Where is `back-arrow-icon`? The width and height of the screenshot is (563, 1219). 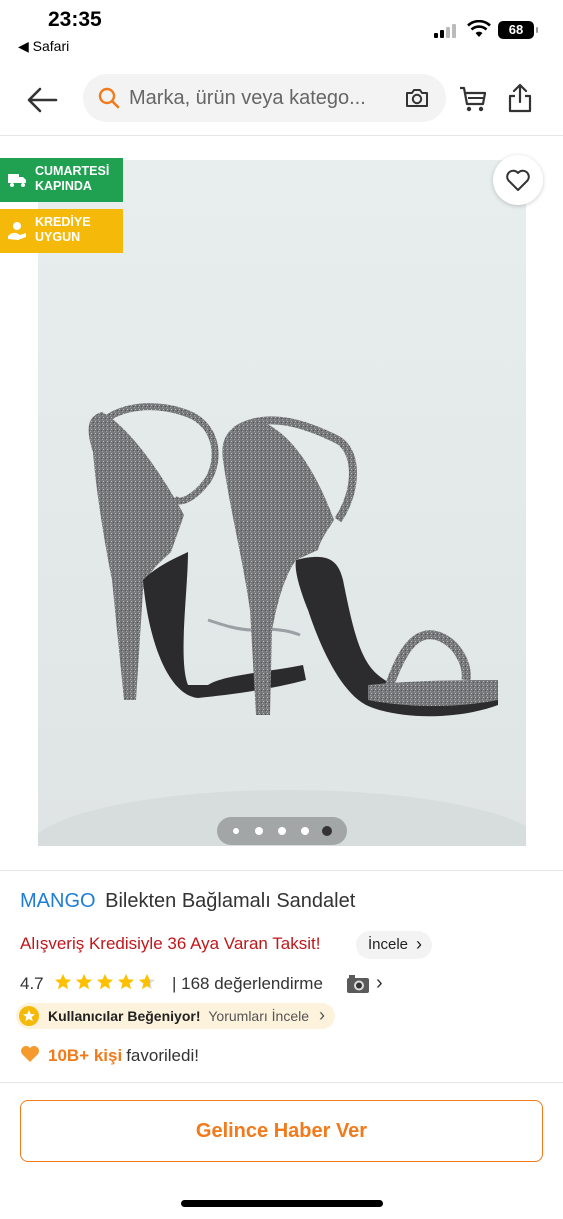 back-arrow-icon is located at coordinates (42, 100).